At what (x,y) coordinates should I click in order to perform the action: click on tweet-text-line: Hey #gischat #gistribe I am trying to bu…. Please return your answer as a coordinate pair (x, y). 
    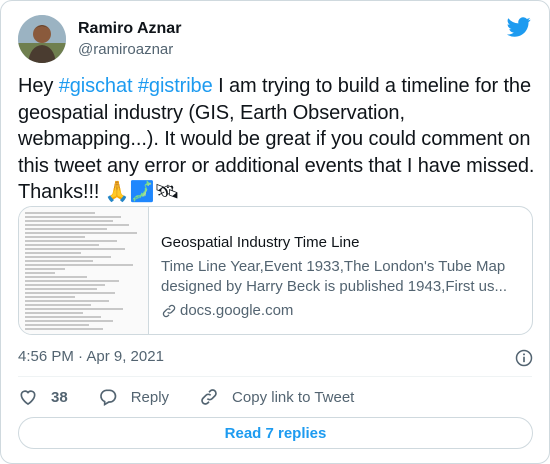
    Looking at the image, I should click on (278, 86).